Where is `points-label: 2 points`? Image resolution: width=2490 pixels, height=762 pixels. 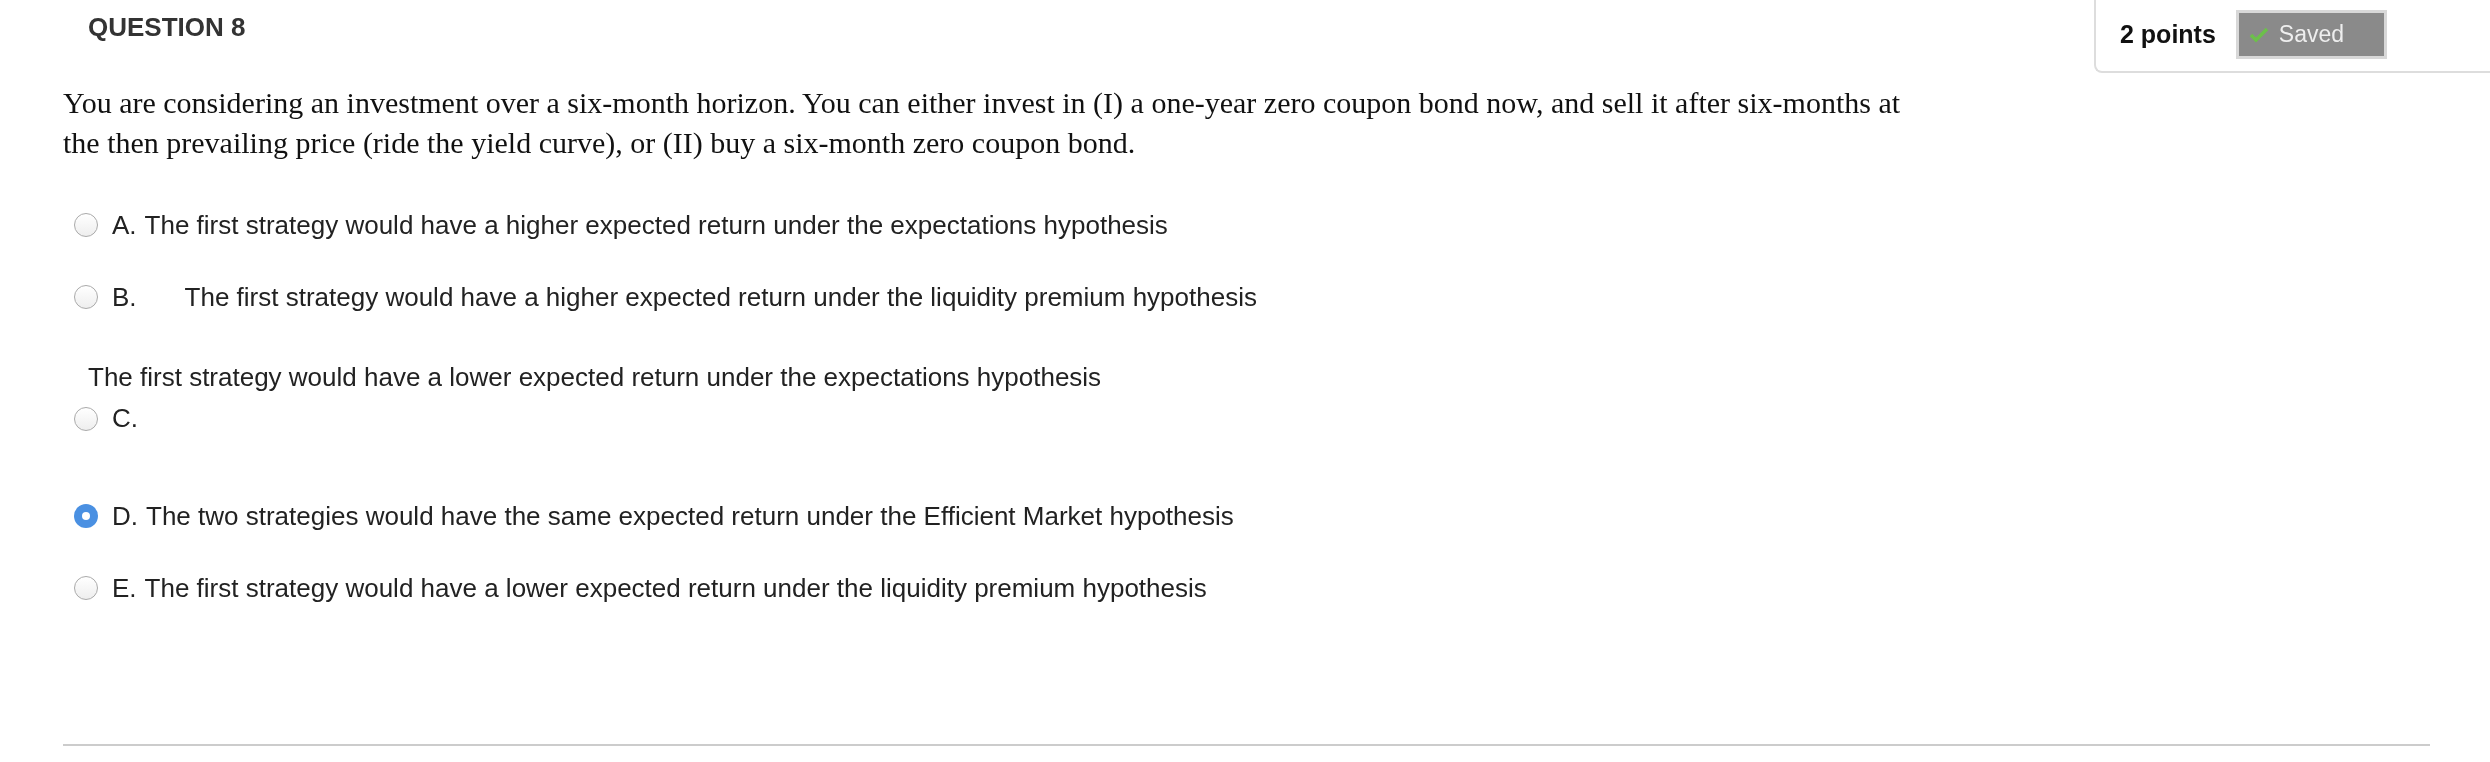 points-label: 2 points is located at coordinates (2168, 34).